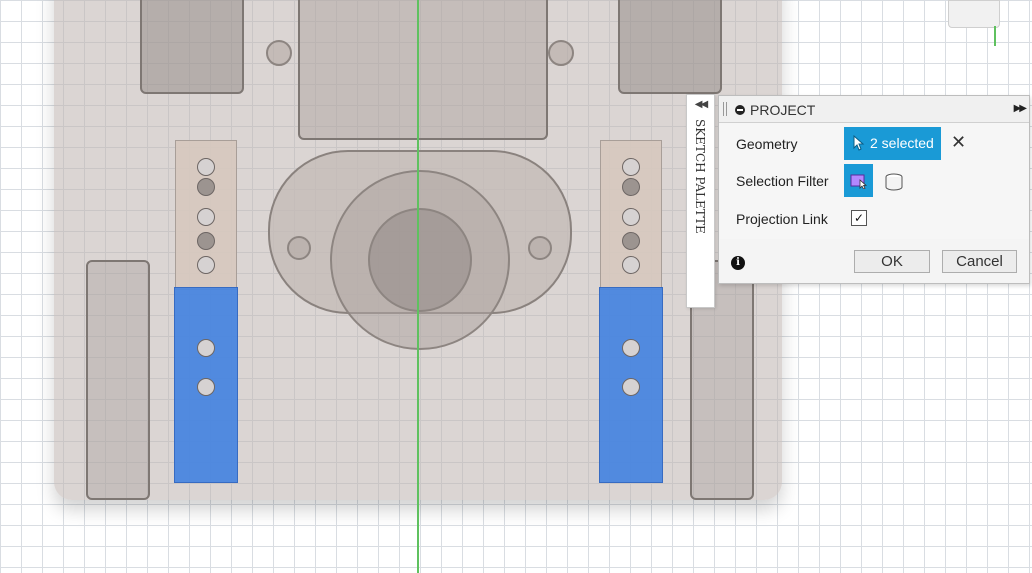  Describe the element at coordinates (995, 36) in the screenshot. I see `view-cube-axis` at that location.